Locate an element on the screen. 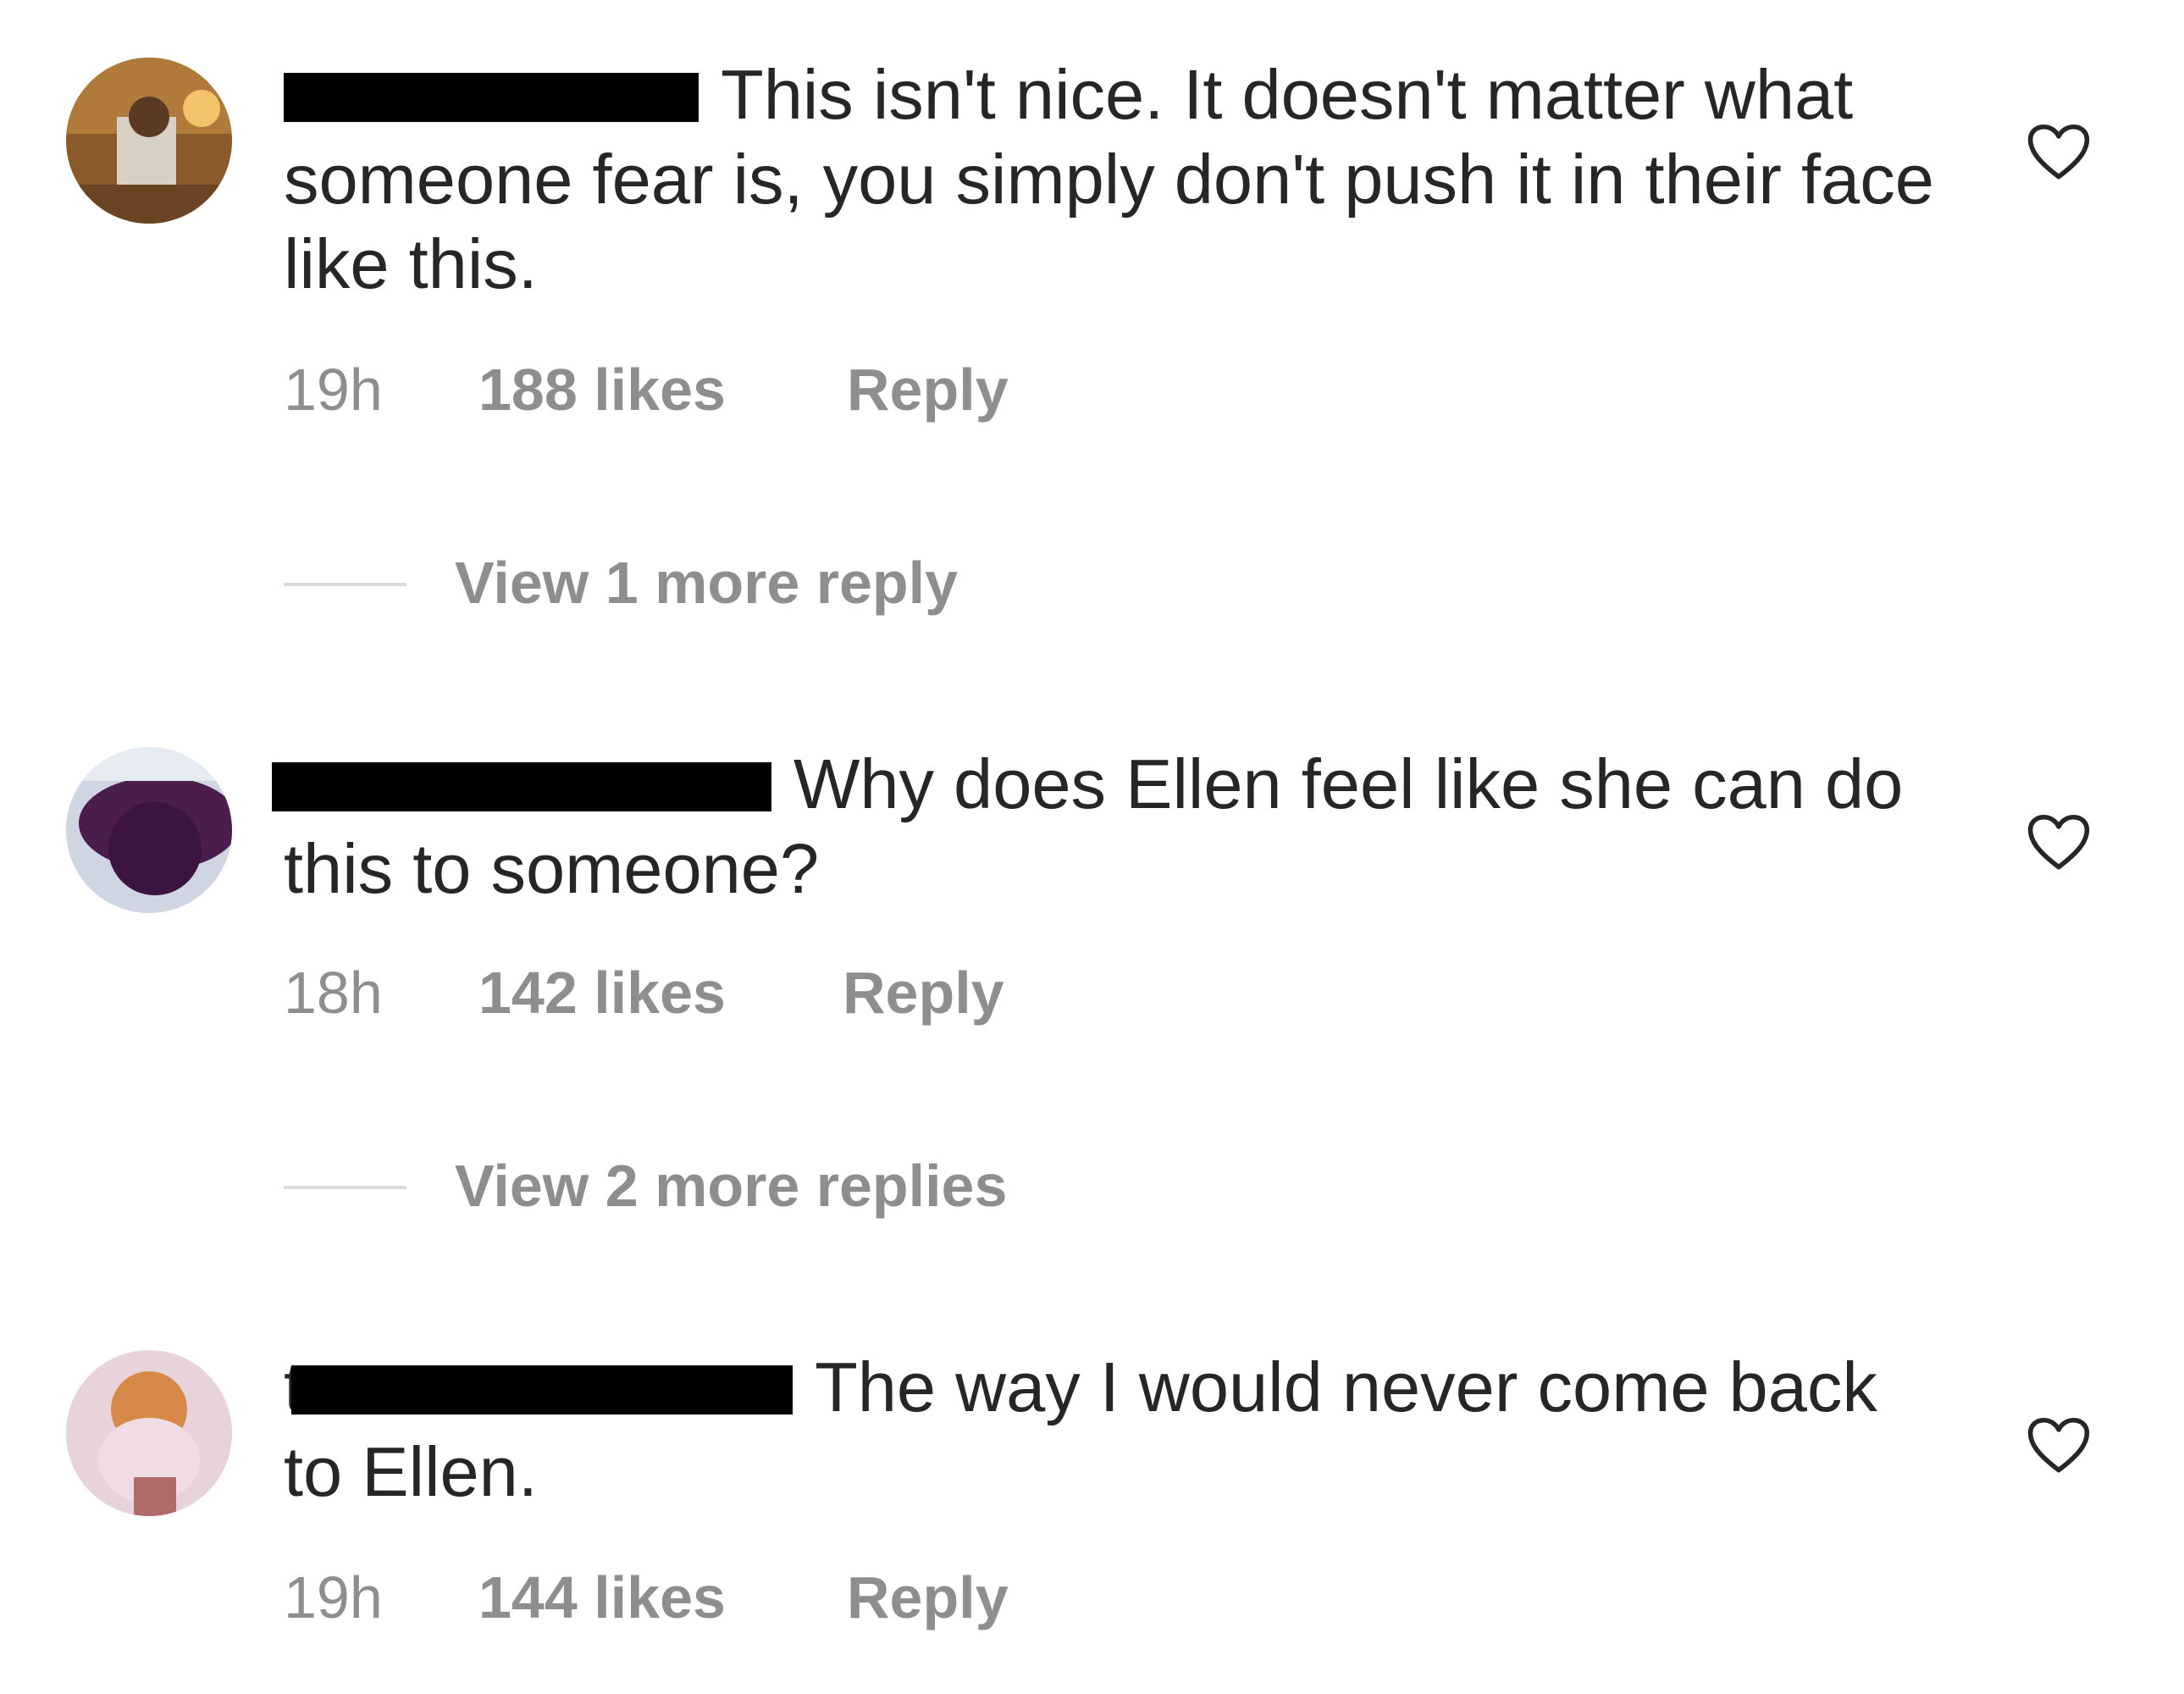 The image size is (2184, 1694). likes-count: 144 likes is located at coordinates (602, 1597).